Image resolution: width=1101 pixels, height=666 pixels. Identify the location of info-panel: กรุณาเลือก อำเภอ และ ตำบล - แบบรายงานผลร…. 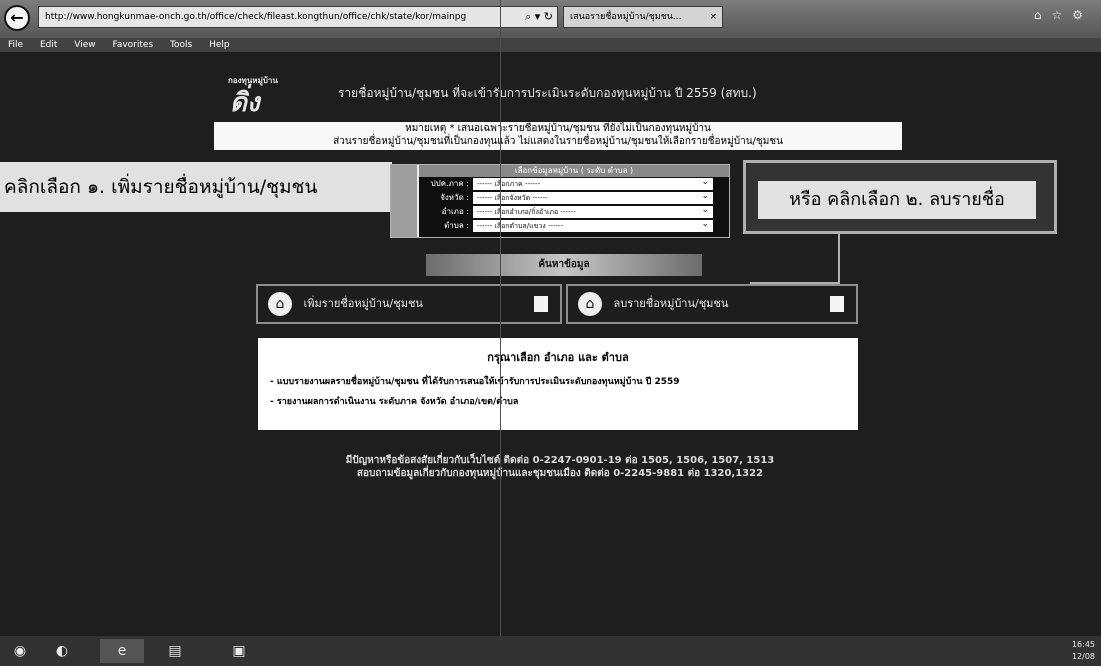
(558, 384).